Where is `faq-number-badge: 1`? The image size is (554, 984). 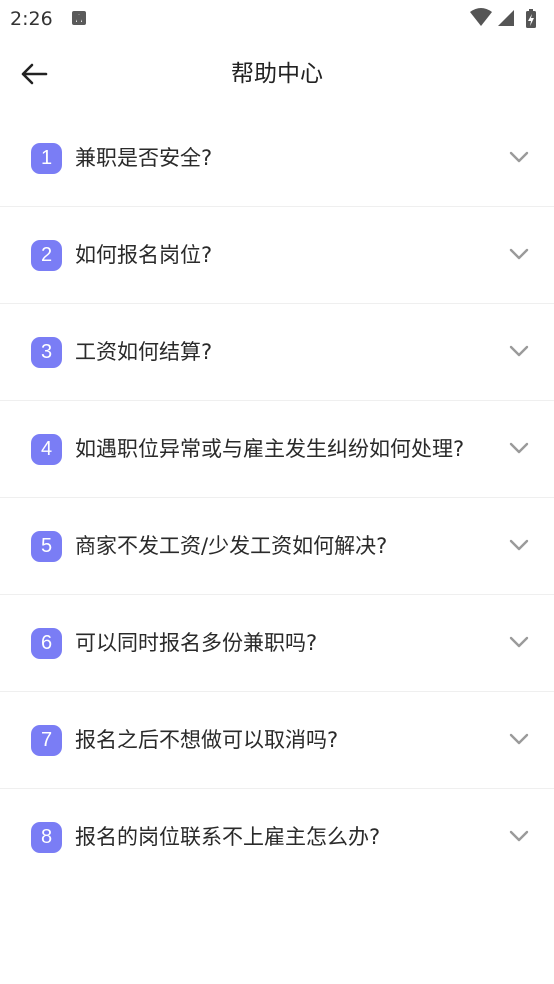
faq-number-badge: 1 is located at coordinates (46, 158).